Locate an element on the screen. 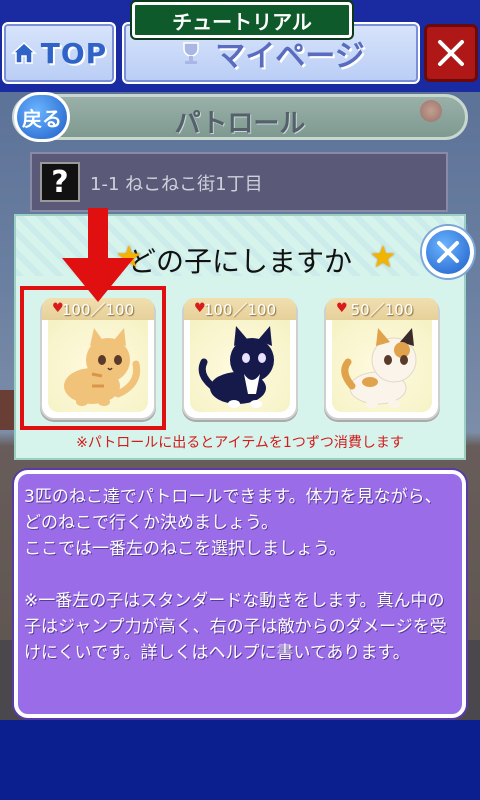 This screenshot has height=800, width=480. page-title: パトロール is located at coordinates (240, 124).